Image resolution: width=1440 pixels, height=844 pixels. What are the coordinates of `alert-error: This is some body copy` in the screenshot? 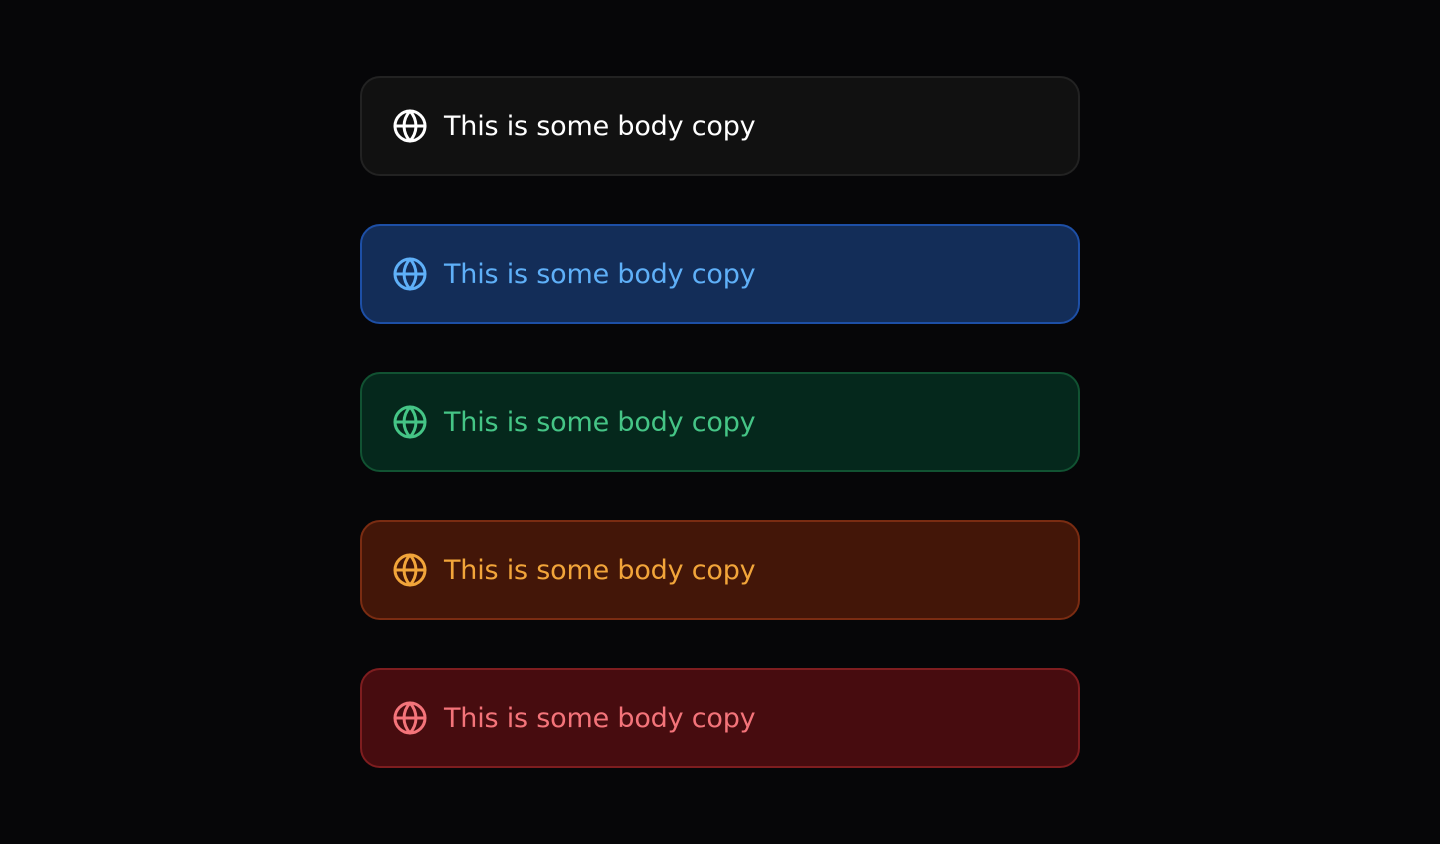 It's located at (720, 718).